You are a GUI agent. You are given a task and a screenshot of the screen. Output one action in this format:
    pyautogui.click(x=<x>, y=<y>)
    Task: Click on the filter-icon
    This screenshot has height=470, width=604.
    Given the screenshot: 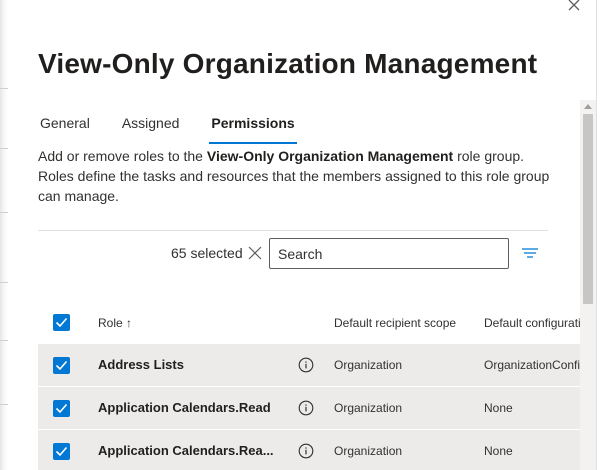 What is the action you would take?
    pyautogui.click(x=530, y=253)
    